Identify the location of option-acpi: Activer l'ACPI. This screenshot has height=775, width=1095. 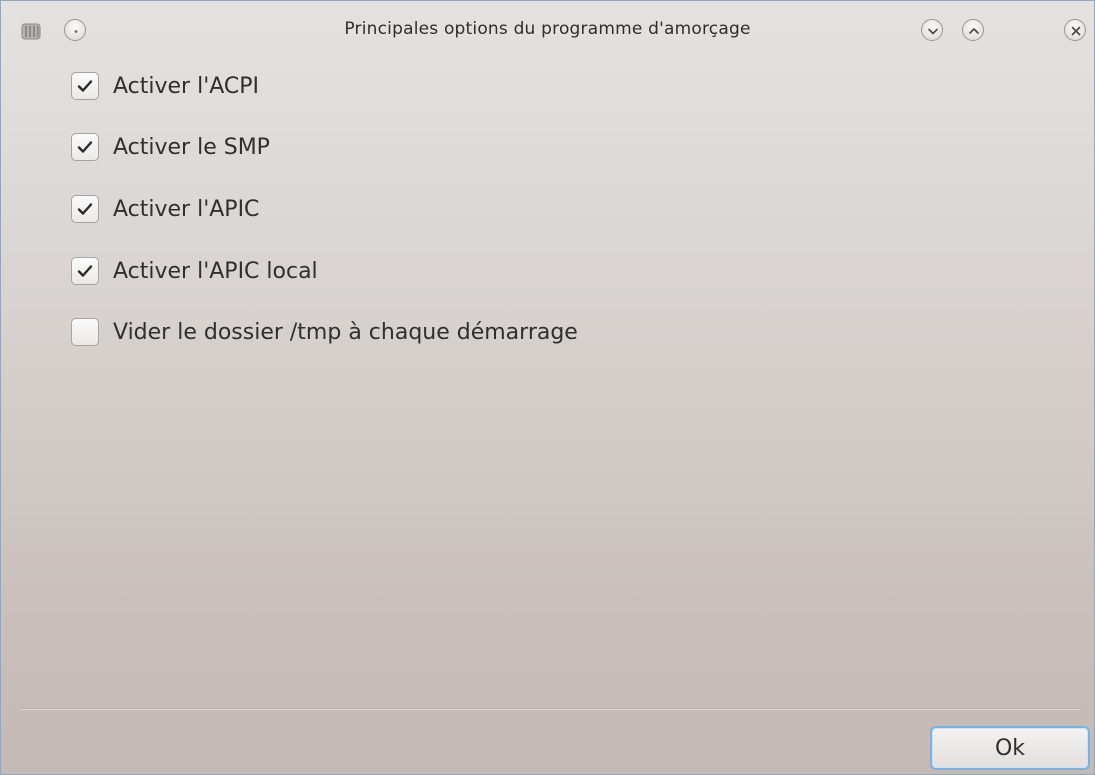
(165, 86).